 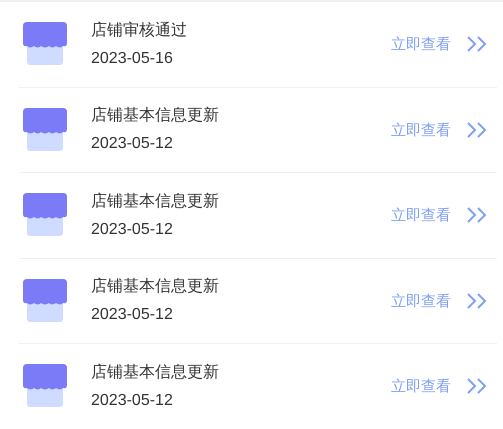 What do you see at coordinates (139, 30) in the screenshot?
I see `notice-title: 店铺审核通过` at bounding box center [139, 30].